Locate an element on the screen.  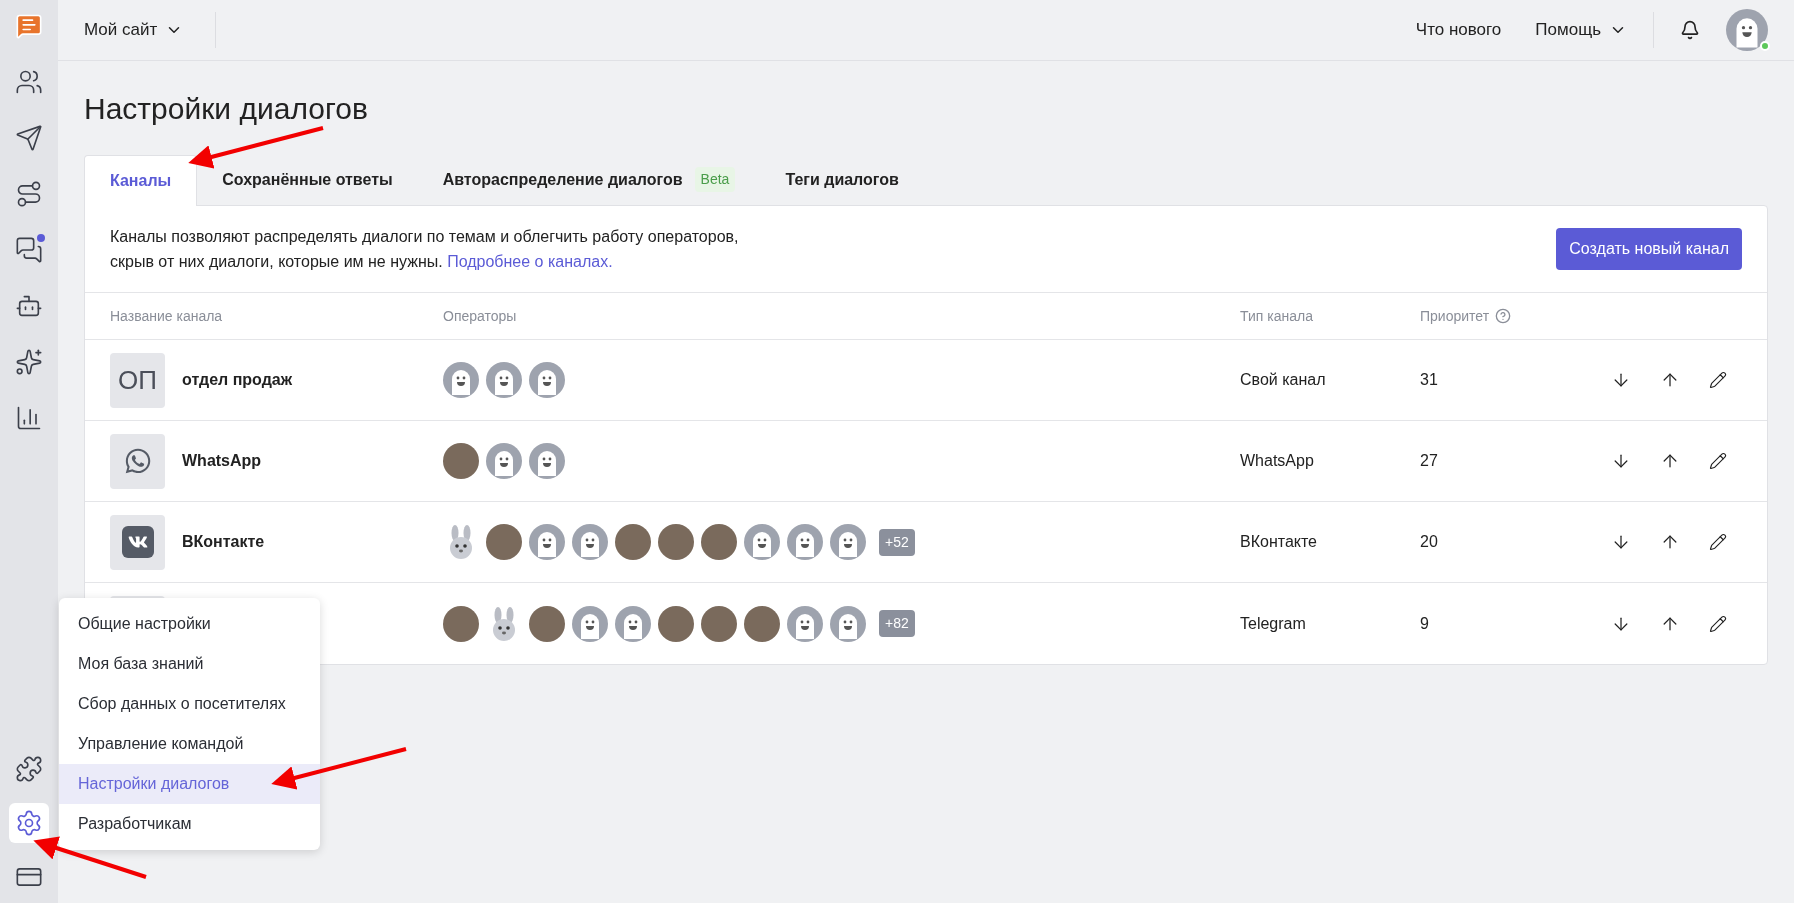
sparkles-icon is located at coordinates (29, 362).